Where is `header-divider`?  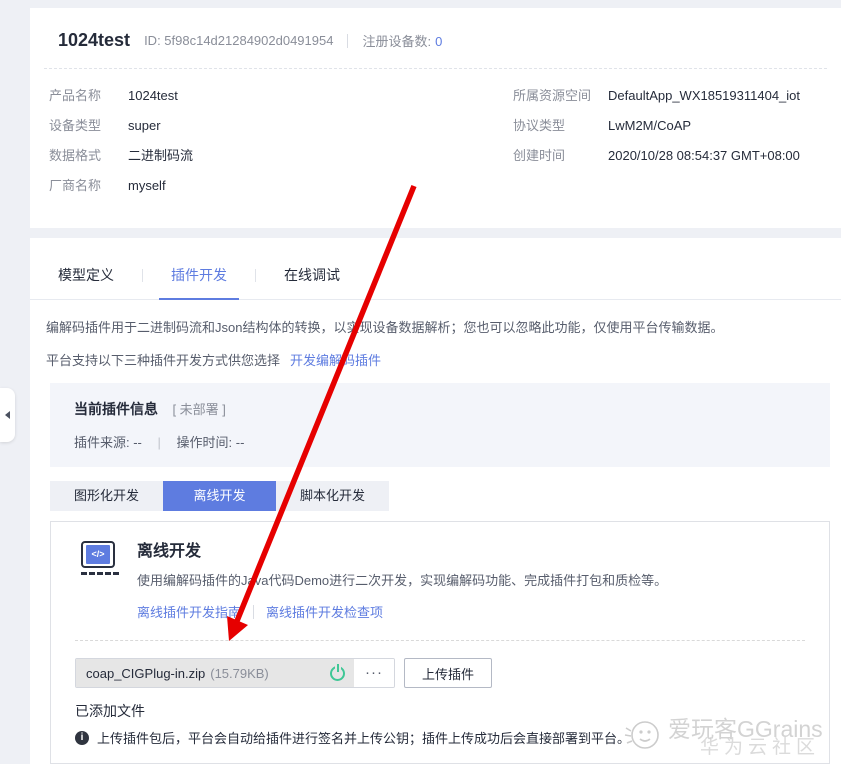
header-divider is located at coordinates (348, 40).